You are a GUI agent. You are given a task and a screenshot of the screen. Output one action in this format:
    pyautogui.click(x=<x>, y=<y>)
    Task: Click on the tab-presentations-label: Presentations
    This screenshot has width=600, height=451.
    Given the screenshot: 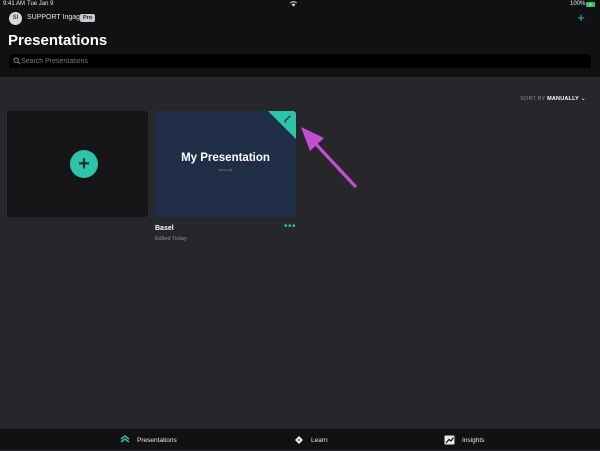 What is the action you would take?
    pyautogui.click(x=157, y=440)
    